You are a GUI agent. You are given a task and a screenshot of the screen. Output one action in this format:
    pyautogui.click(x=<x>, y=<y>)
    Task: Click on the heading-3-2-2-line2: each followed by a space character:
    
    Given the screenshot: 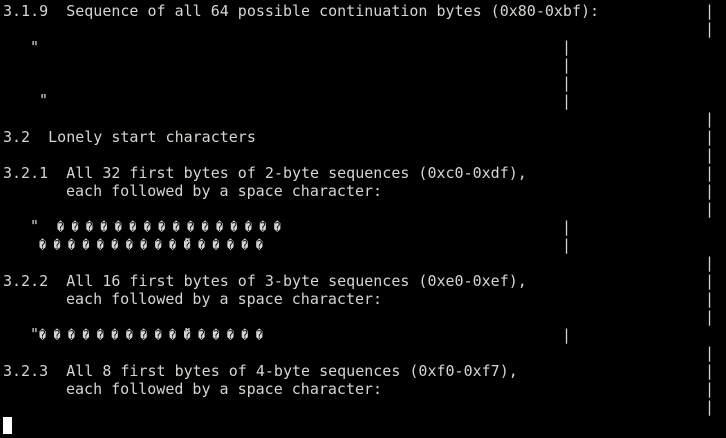 What is the action you would take?
    pyautogui.click(x=224, y=299)
    